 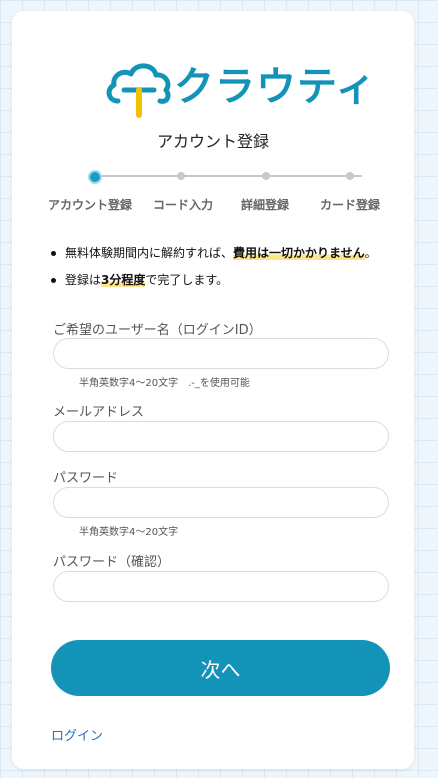 I want to click on password-confirm-label: パスワード（確認）, so click(x=112, y=562).